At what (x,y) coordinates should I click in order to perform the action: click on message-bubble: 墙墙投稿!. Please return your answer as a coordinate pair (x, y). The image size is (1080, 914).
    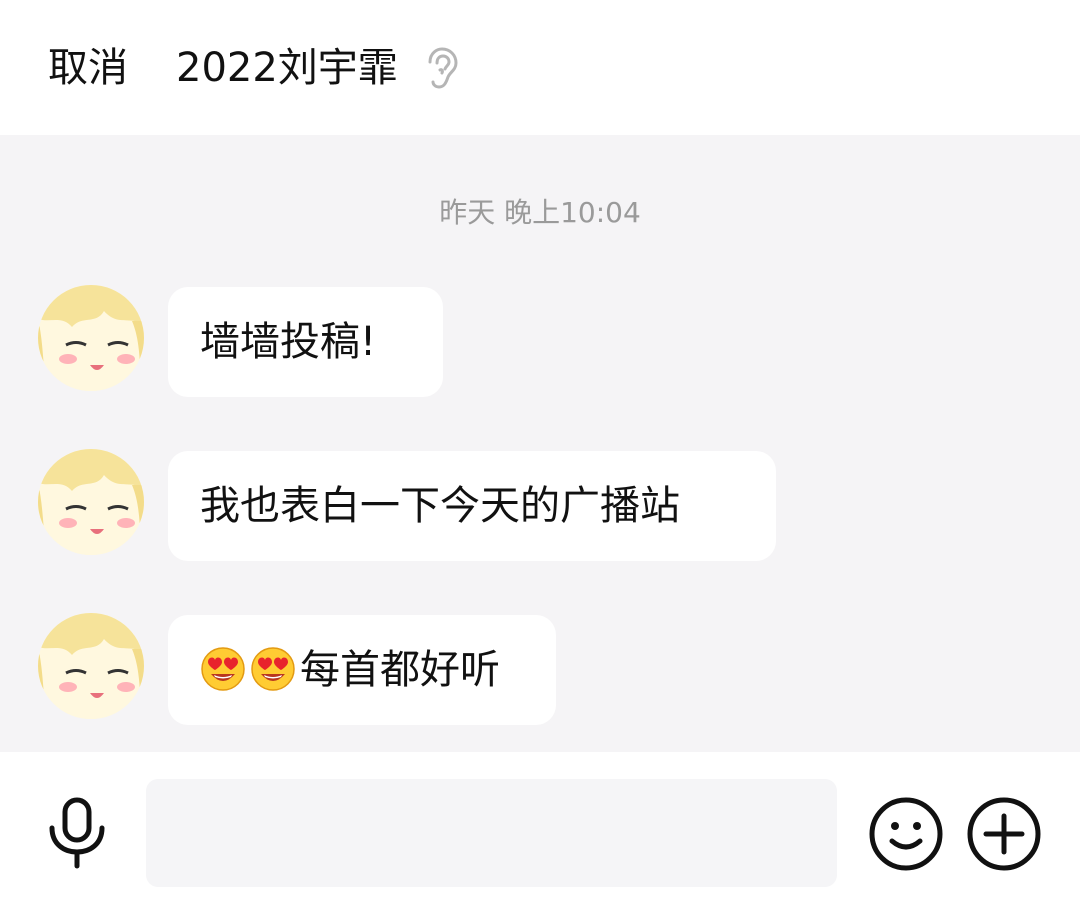
    Looking at the image, I should click on (305, 342).